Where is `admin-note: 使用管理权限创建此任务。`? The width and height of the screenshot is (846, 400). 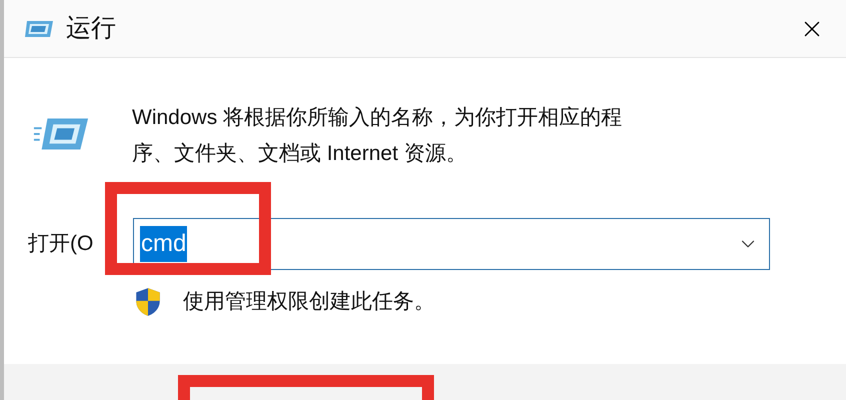 admin-note: 使用管理权限创建此任务。 is located at coordinates (309, 302).